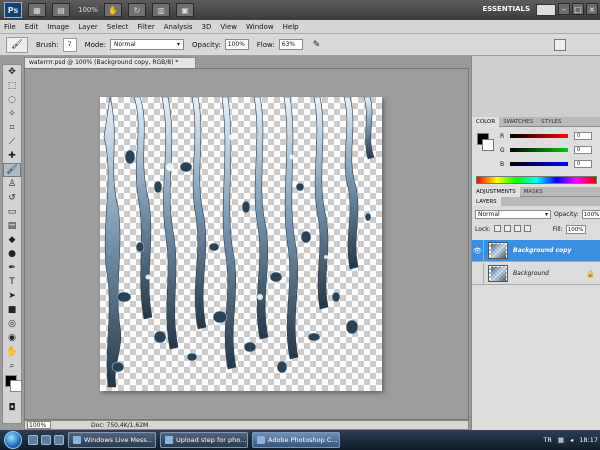 Image resolution: width=600 pixels, height=450 pixels. What do you see at coordinates (502, 164) in the screenshot?
I see `blue-channel-label: B` at bounding box center [502, 164].